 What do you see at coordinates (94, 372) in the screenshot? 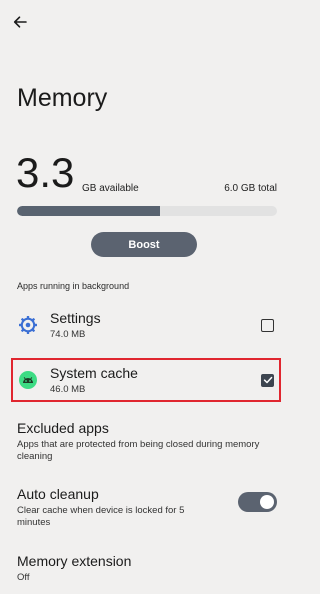
I see `app-name: System cache` at bounding box center [94, 372].